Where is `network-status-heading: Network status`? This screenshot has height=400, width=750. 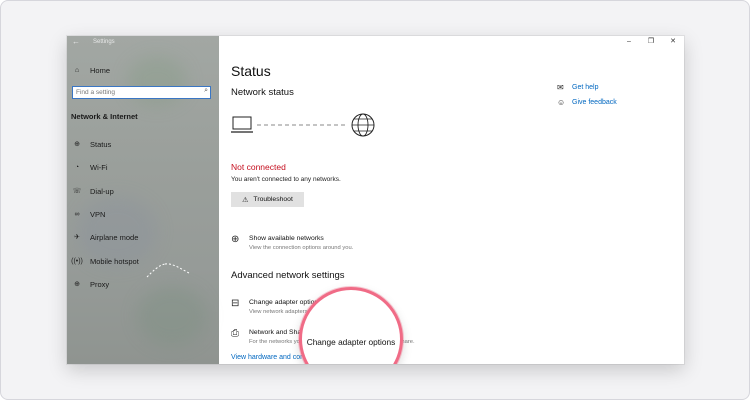 network-status-heading: Network status is located at coordinates (262, 92).